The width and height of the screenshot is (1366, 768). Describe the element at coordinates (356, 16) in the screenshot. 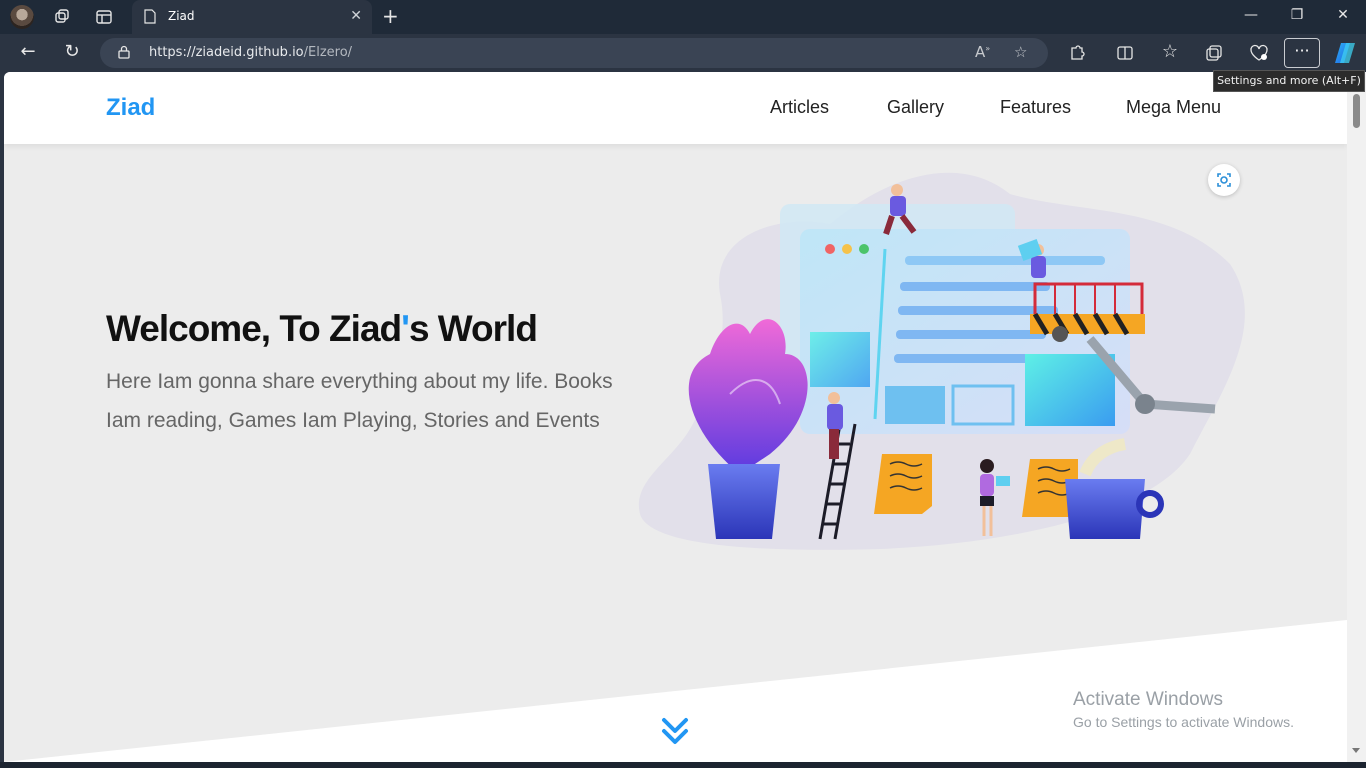

I see `close-icon: ✕` at that location.